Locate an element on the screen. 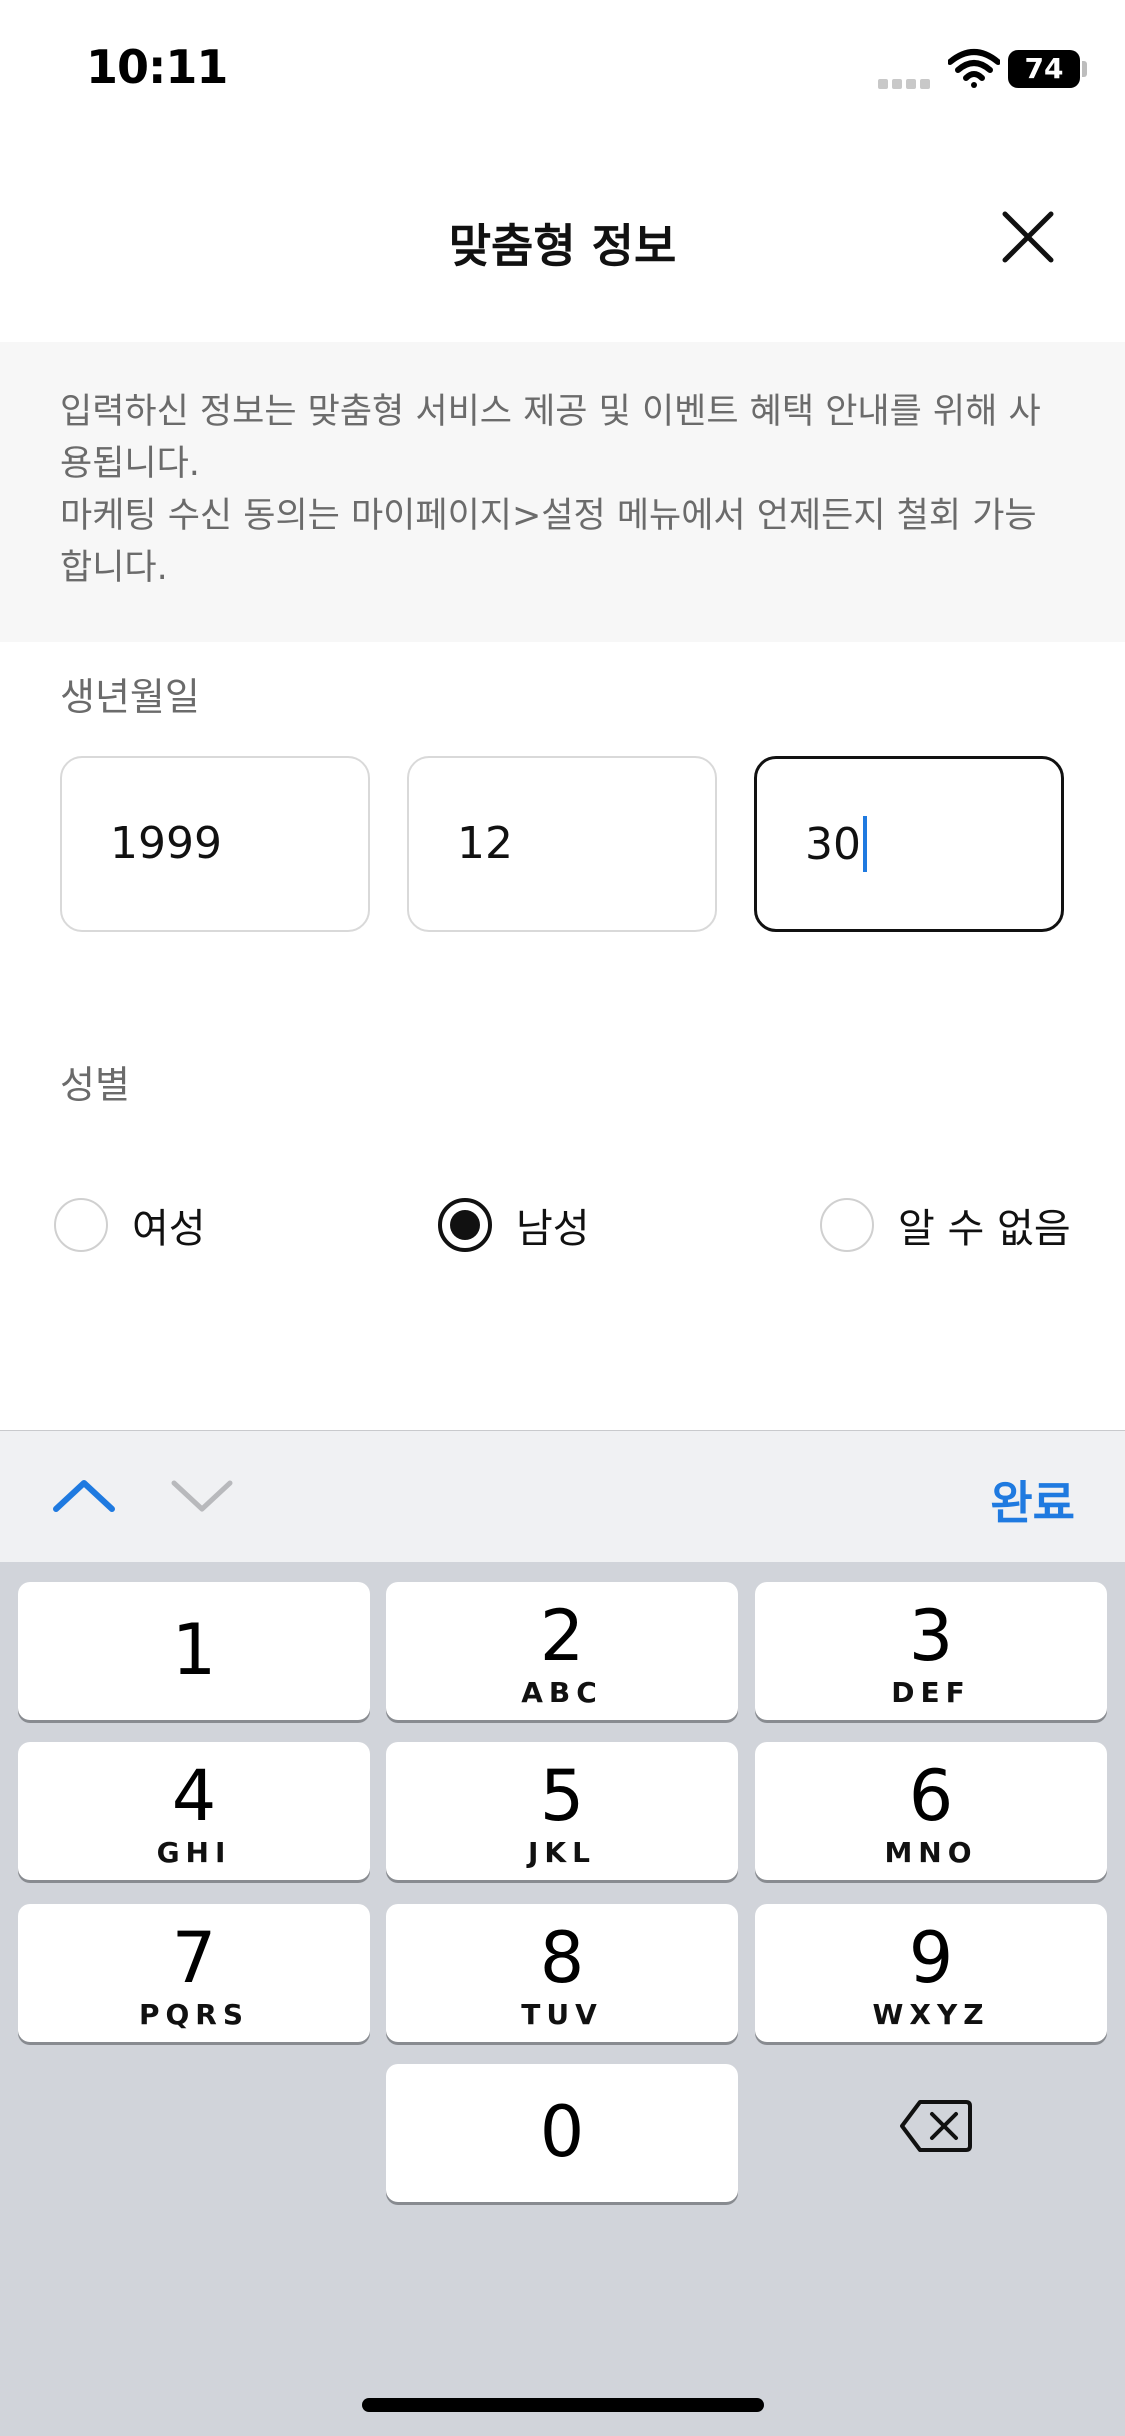  birth-year-value: 1999 is located at coordinates (166, 843).